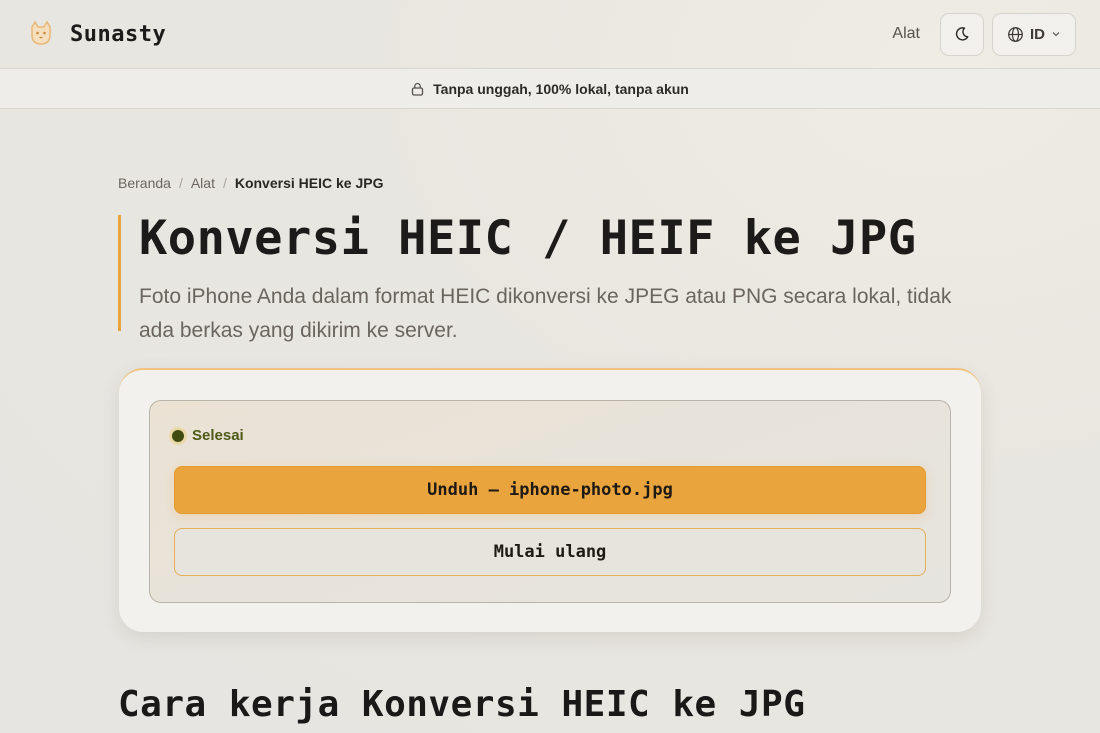 The width and height of the screenshot is (1100, 733). Describe the element at coordinates (561, 88) in the screenshot. I see `privacy-notice-text: Tanpa unggah, 100% lokal, tanpa akun` at that location.